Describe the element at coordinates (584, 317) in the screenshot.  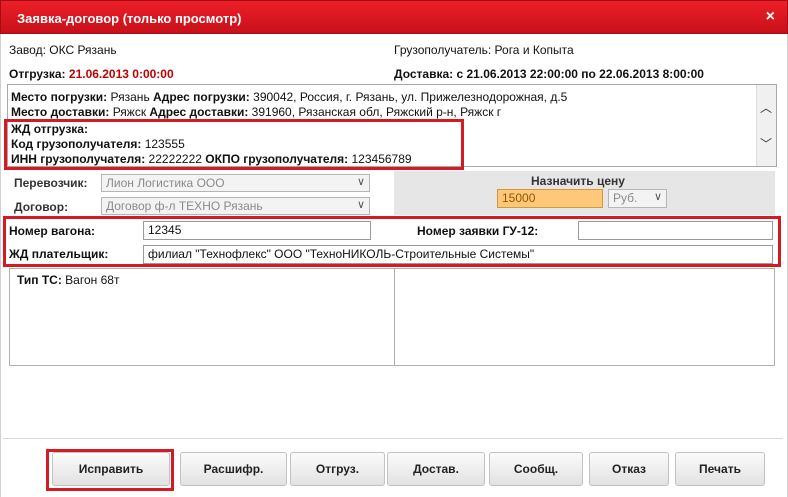
I see `right-panel` at that location.